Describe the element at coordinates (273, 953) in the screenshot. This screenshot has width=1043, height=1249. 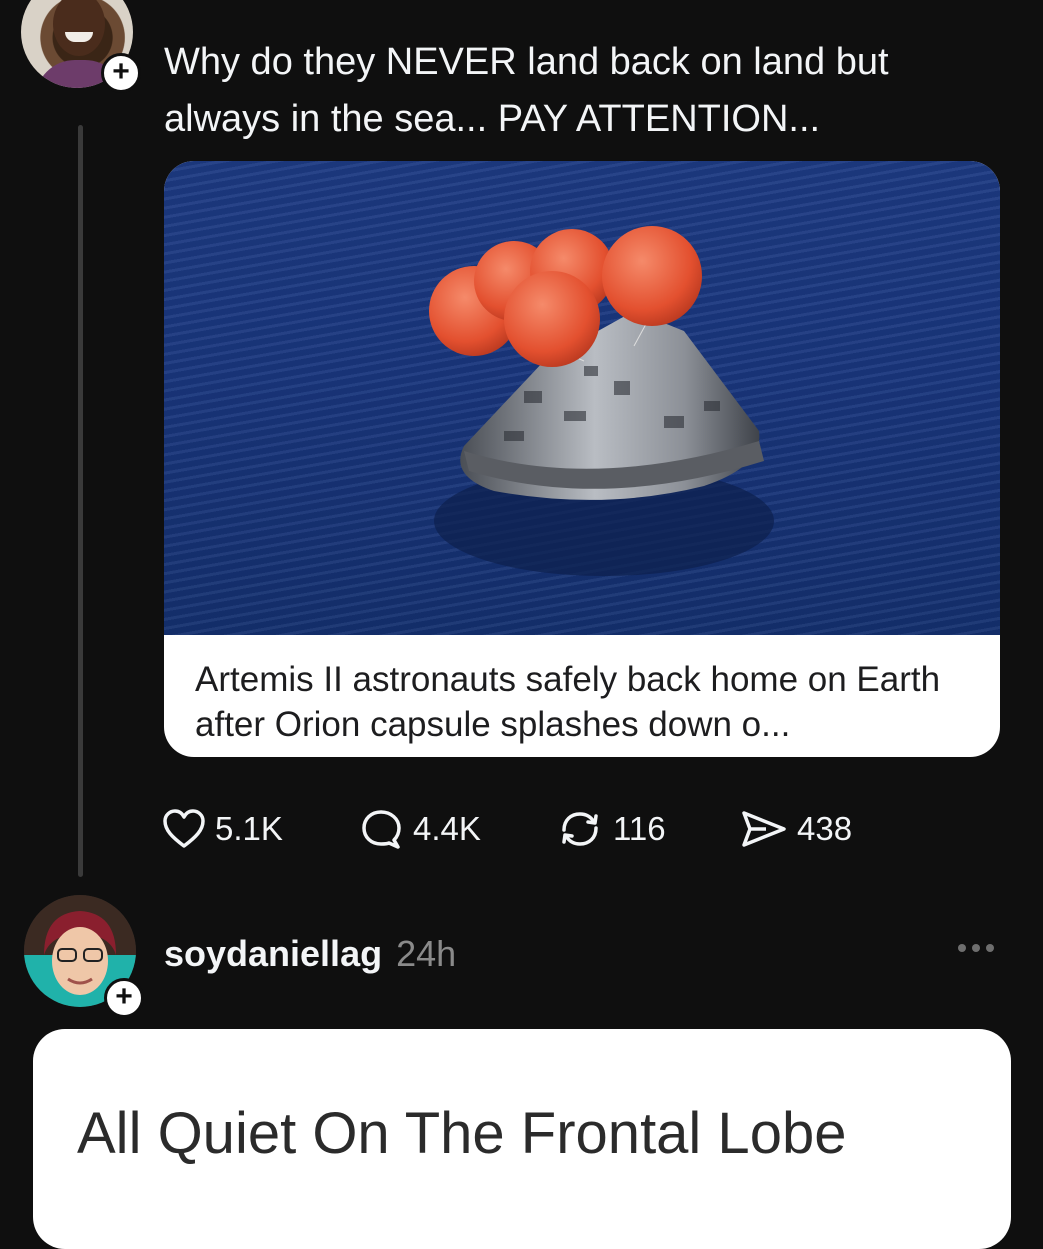
I see `username: soydaniellag` at that location.